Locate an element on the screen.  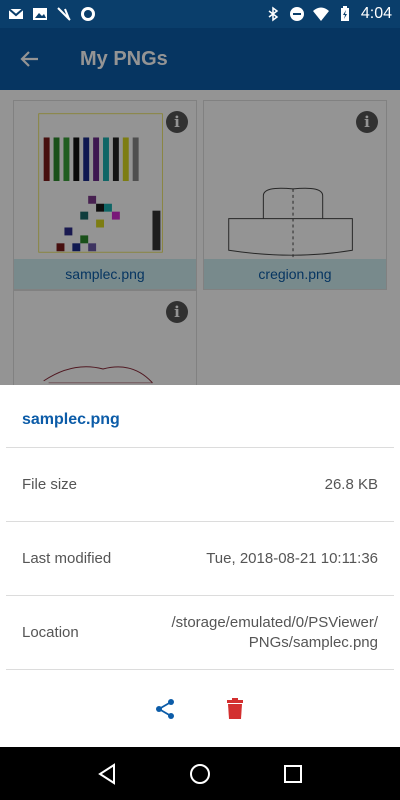
last-modified-label: Last modified is located at coordinates (67, 558).